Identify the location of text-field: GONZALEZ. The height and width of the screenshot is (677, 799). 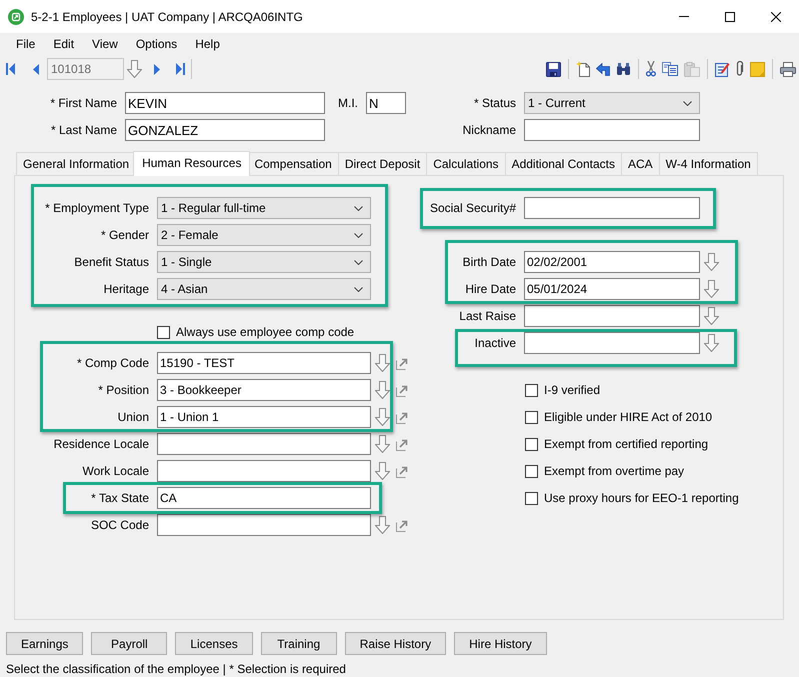
(225, 130).